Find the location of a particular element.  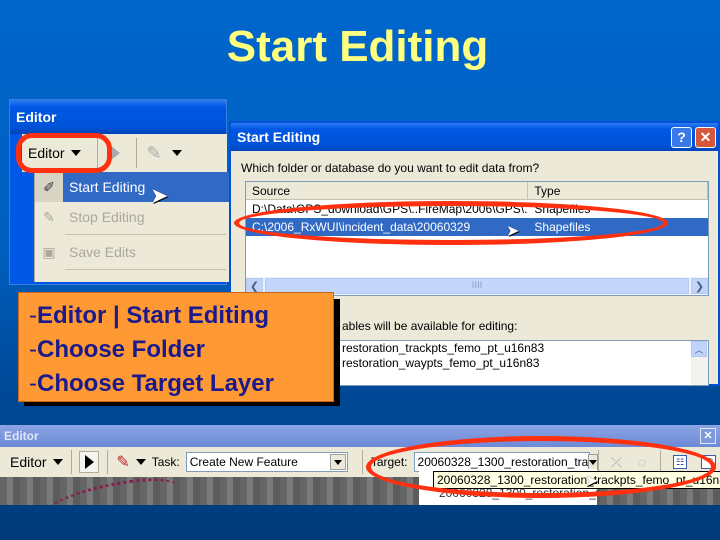

sketch-properties-icon: ⌒ is located at coordinates (708, 462).